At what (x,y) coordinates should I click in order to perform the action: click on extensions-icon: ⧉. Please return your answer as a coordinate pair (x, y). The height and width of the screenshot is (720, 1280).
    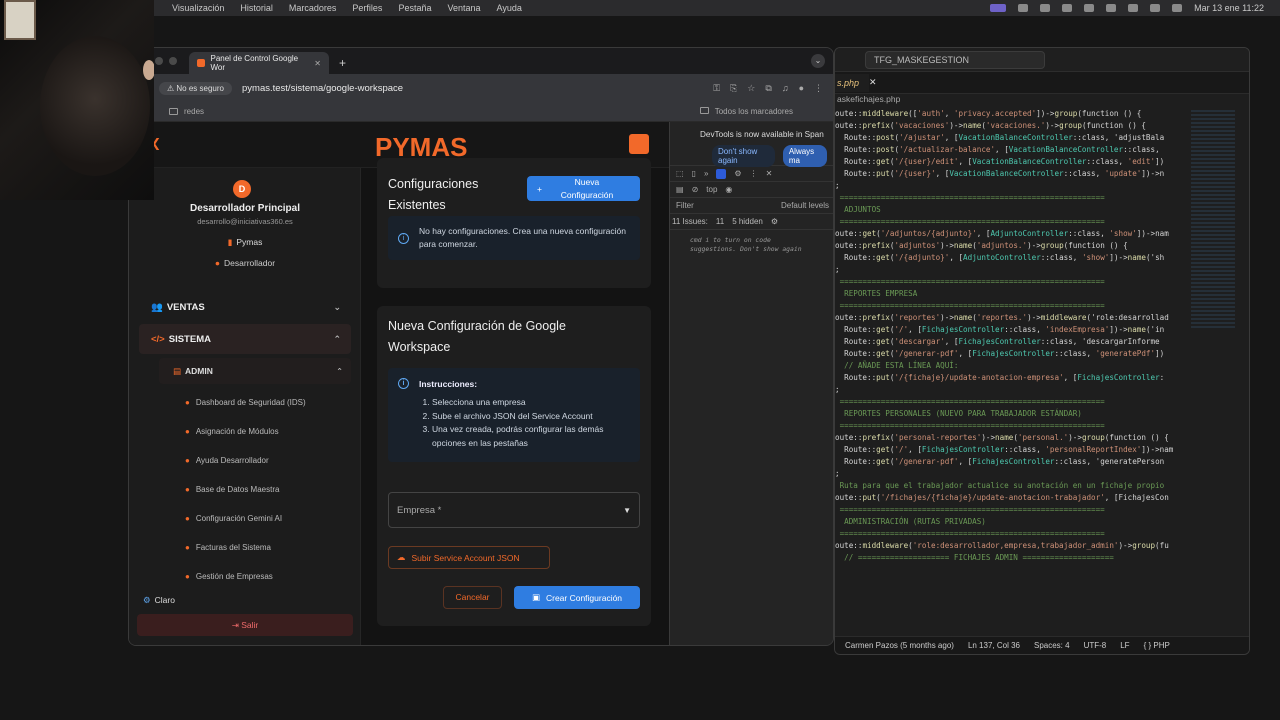
    Looking at the image, I should click on (768, 88).